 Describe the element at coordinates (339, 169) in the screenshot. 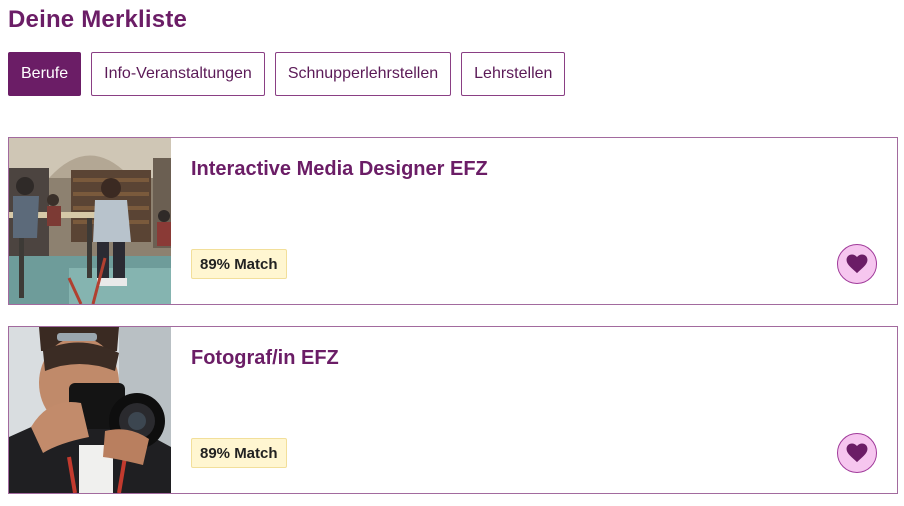

I see `card-title: Interactive Media Designer EFZ` at that location.